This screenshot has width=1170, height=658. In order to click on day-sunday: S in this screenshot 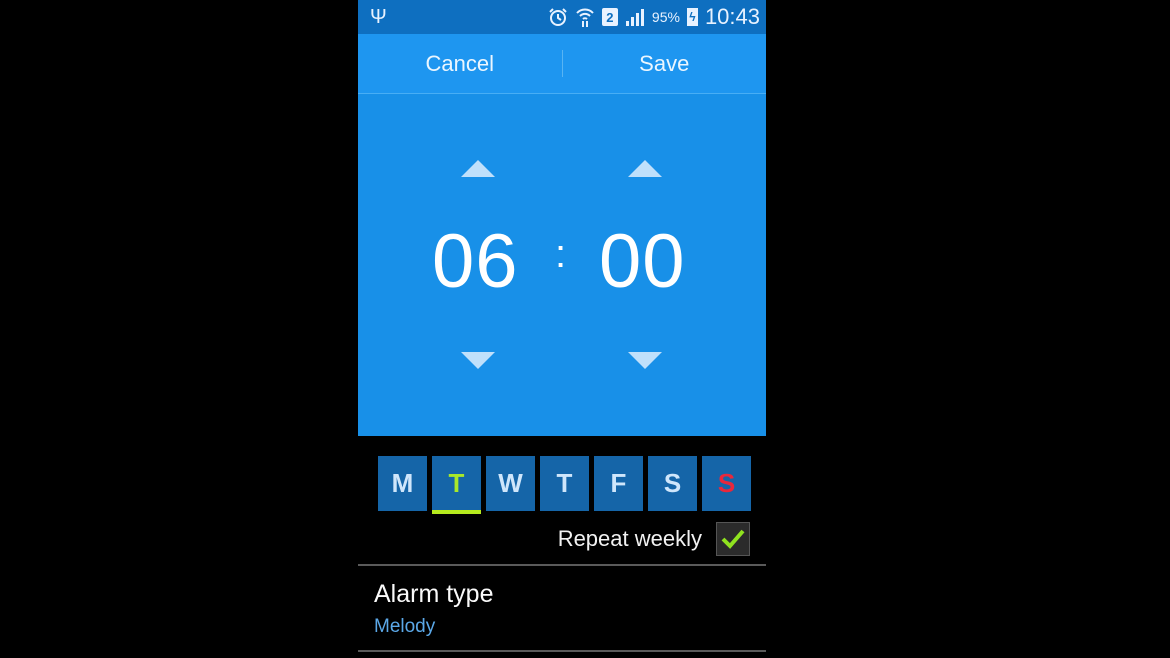, I will do `click(726, 483)`.